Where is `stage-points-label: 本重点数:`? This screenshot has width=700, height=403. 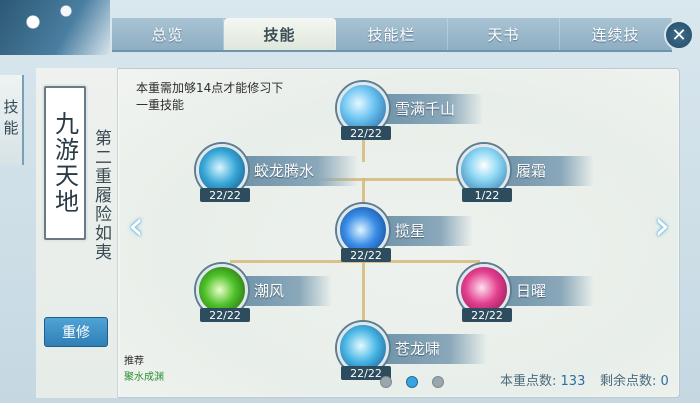
stage-points-label: 本重点数: is located at coordinates (528, 381).